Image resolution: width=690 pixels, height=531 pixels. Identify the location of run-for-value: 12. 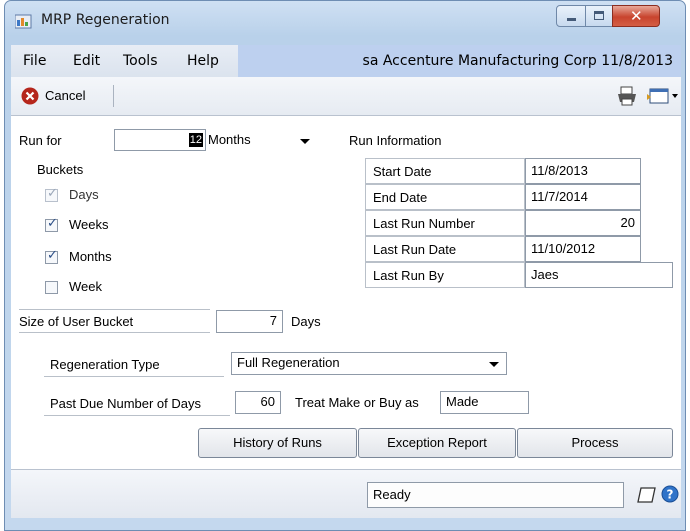
(195, 140).